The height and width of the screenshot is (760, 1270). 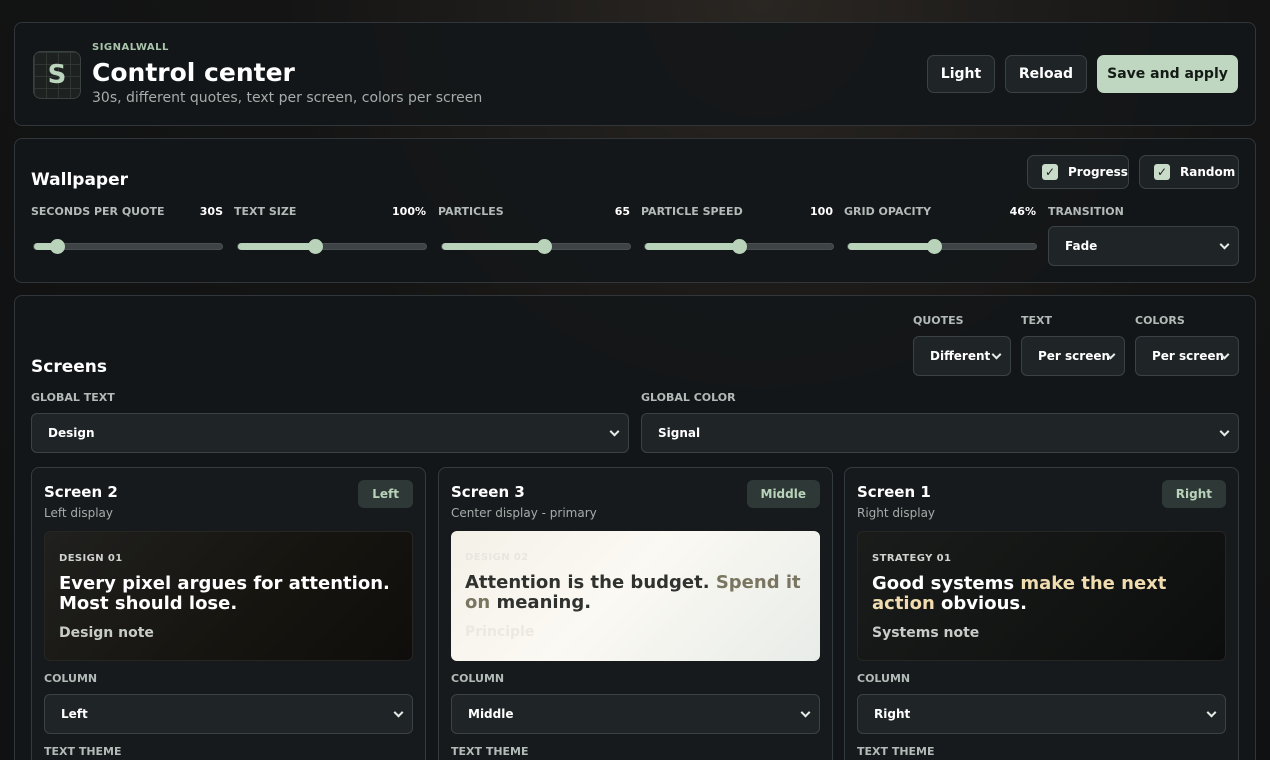 What do you see at coordinates (228, 714) in the screenshot?
I see `column-select: Left` at bounding box center [228, 714].